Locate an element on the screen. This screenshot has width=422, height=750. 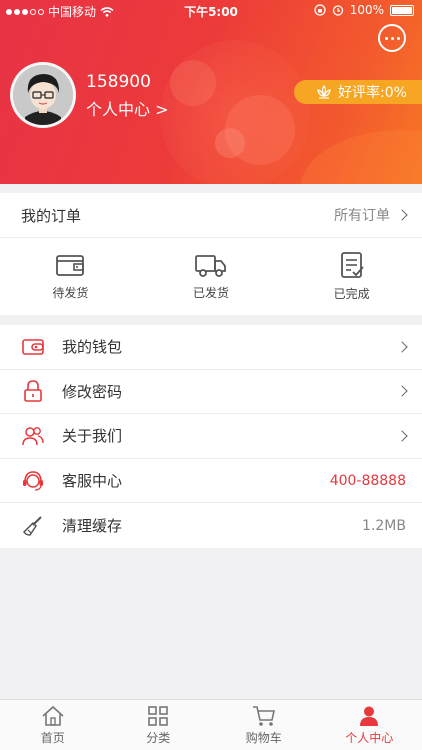
avatar is located at coordinates (43, 95).